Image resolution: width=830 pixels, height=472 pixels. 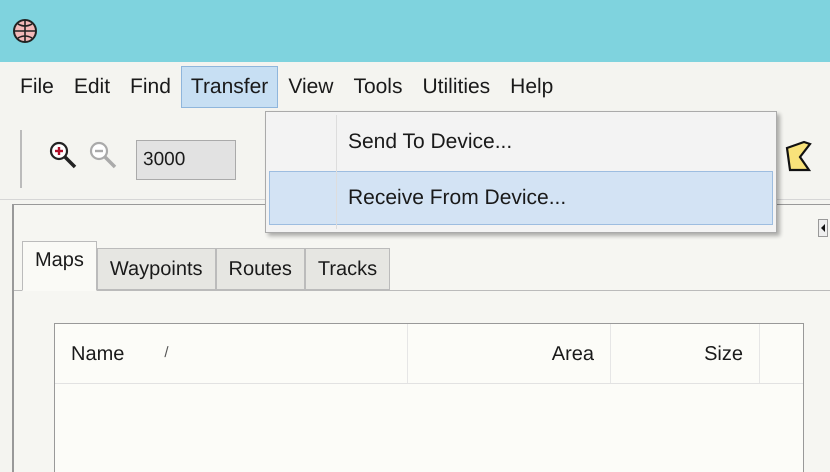 What do you see at coordinates (25, 31) in the screenshot?
I see `globe-icon` at bounding box center [25, 31].